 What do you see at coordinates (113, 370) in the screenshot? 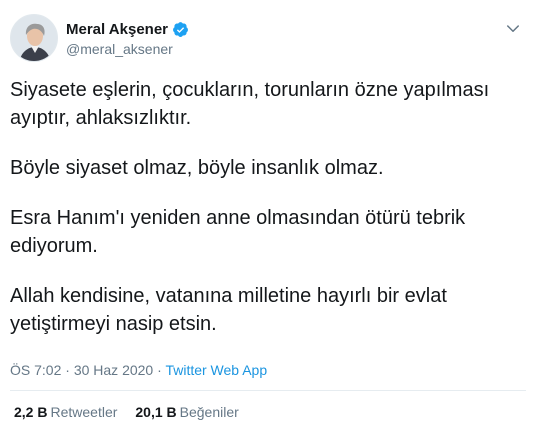
I see `tweet-date: 30 Haz 2020` at bounding box center [113, 370].